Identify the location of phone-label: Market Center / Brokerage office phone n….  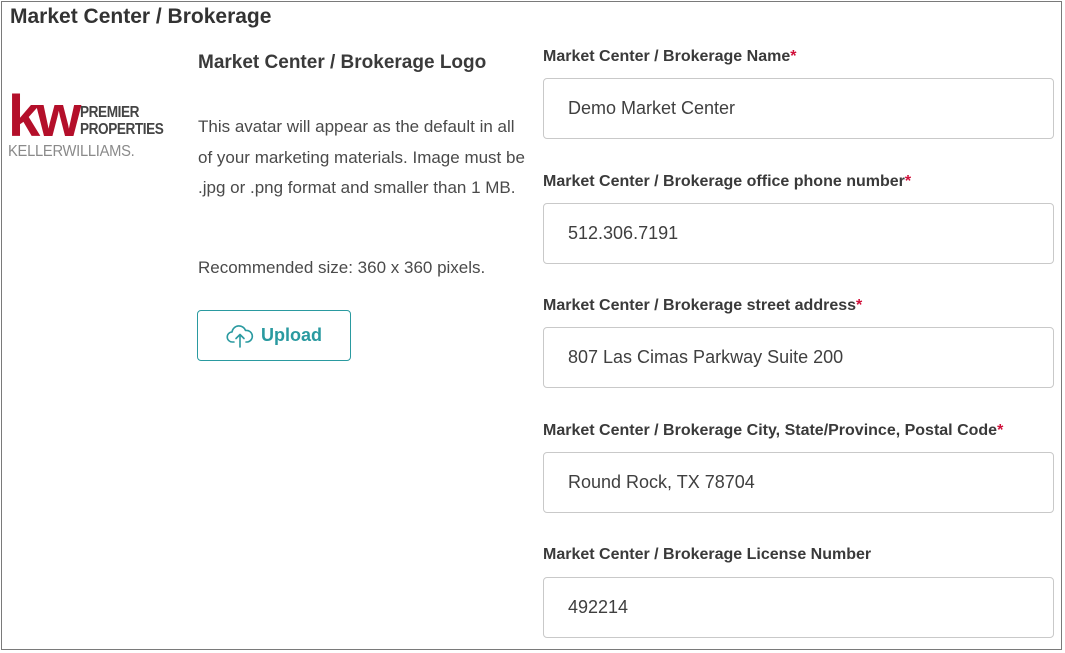
(727, 181).